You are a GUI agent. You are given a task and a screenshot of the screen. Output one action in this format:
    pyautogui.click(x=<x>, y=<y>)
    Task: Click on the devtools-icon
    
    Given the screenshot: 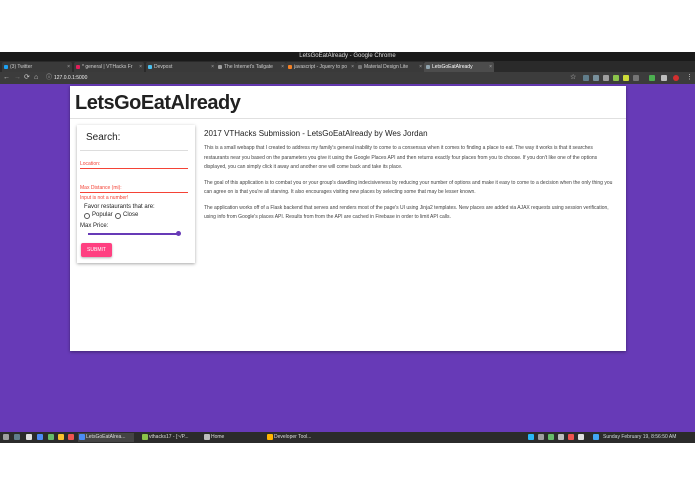 What is the action you would take?
    pyautogui.click(x=270, y=437)
    